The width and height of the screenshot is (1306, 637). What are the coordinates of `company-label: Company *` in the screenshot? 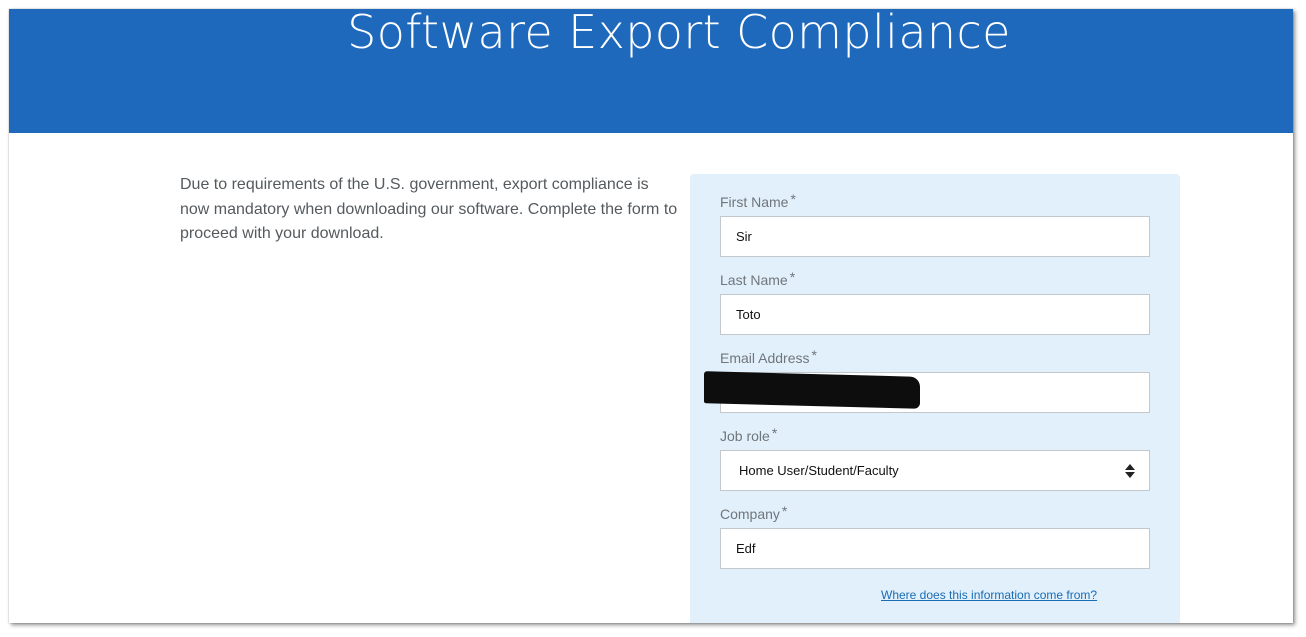 It's located at (754, 512).